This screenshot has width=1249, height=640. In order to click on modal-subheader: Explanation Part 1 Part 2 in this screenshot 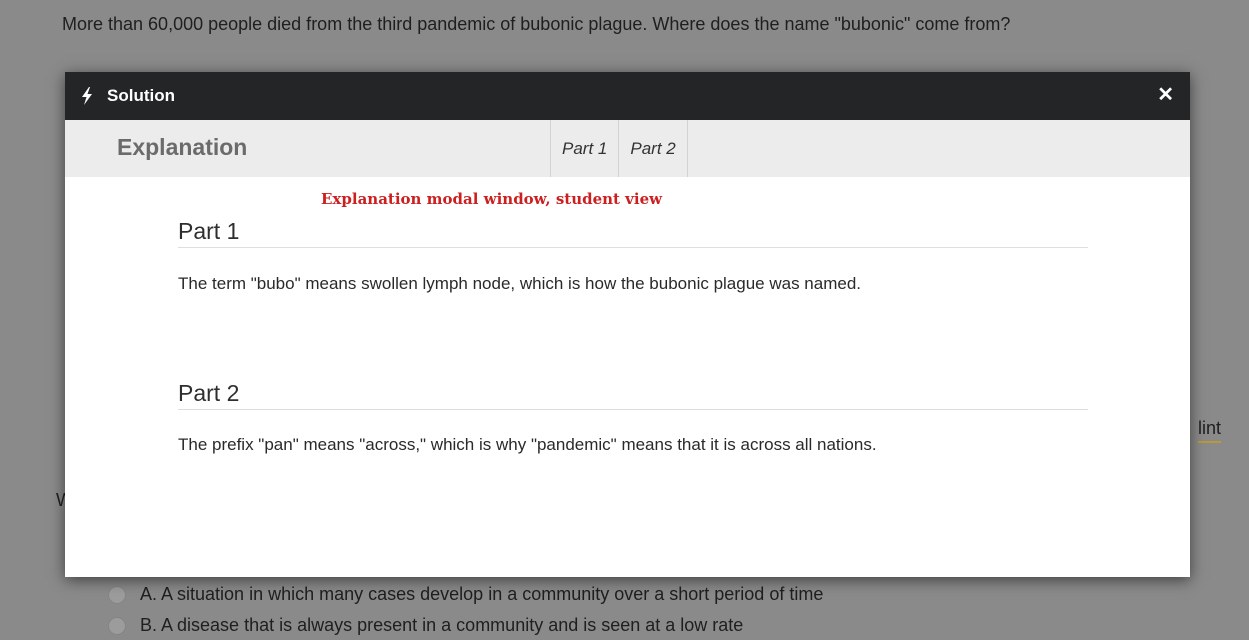, I will do `click(627, 148)`.